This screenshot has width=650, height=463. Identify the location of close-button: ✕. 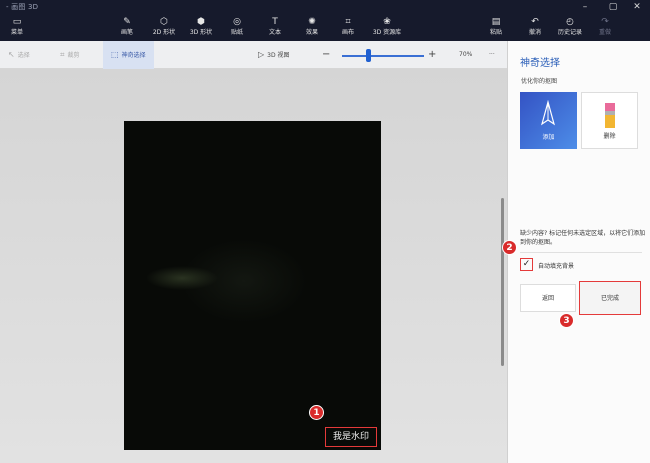
(637, 7).